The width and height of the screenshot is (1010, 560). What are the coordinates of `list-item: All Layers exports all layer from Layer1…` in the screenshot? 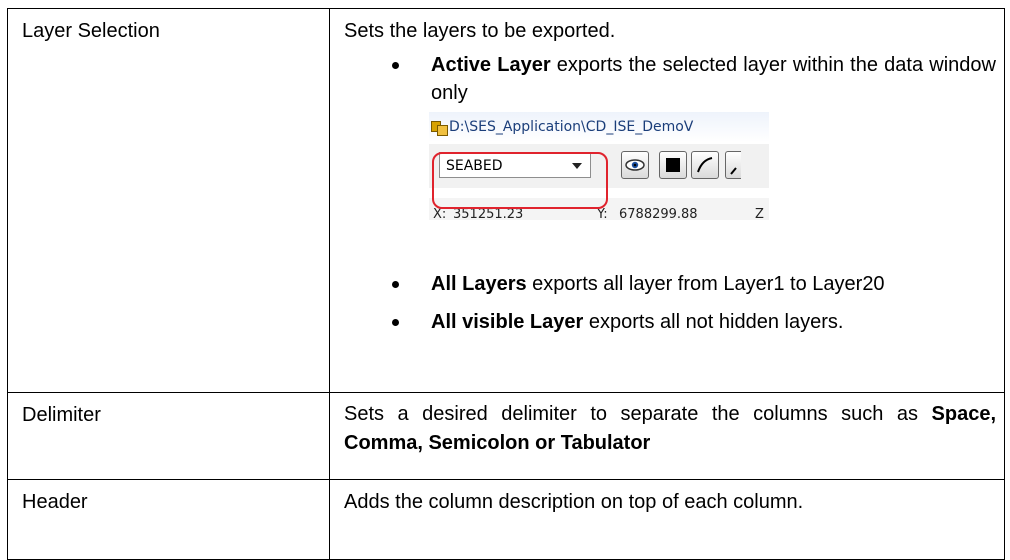 It's located at (670, 284).